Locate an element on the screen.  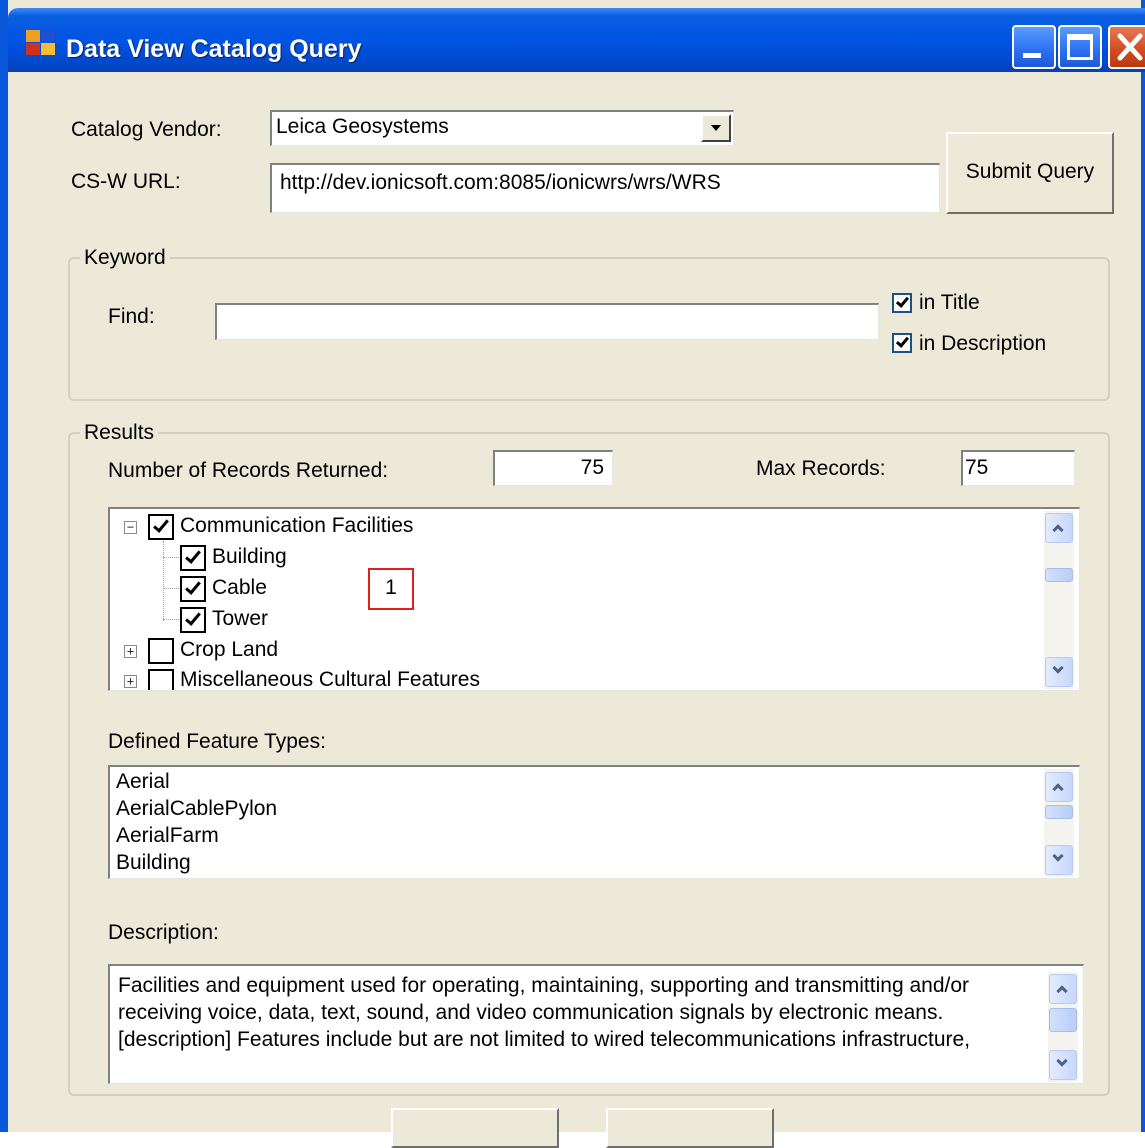
in-description-label: in Description is located at coordinates (983, 343).